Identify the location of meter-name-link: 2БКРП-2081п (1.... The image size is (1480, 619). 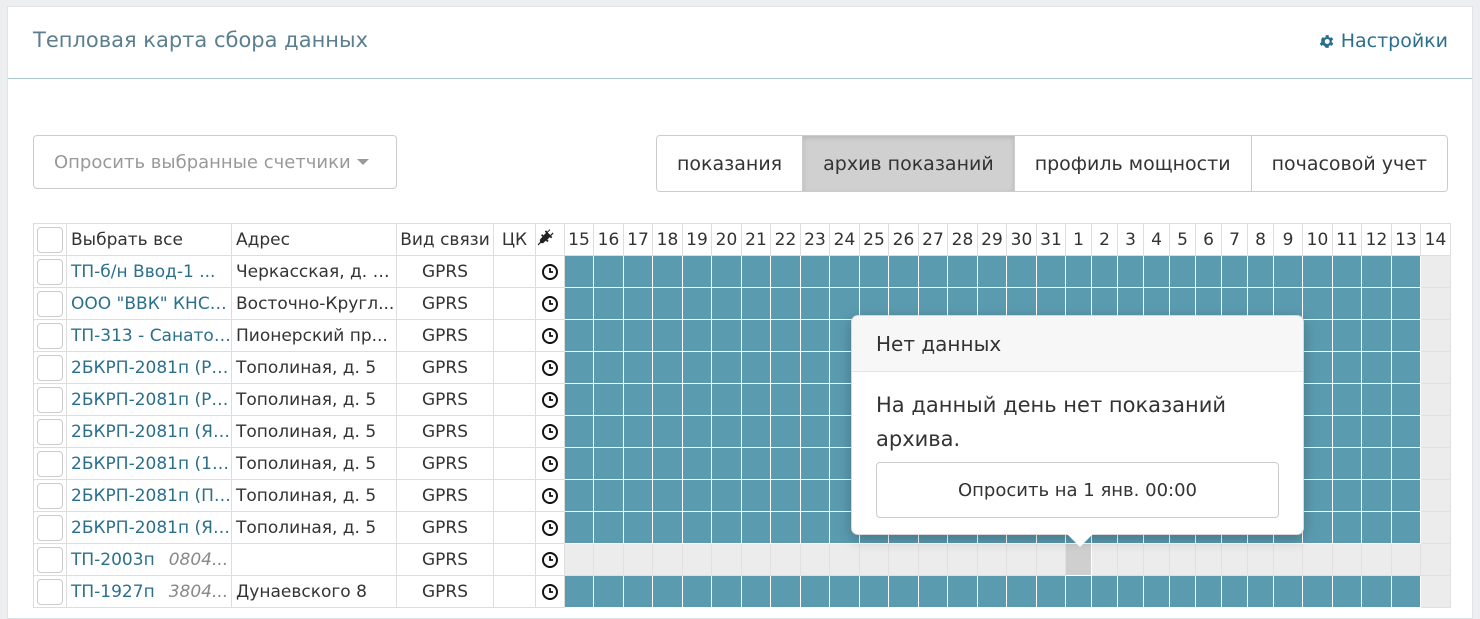
(150, 464).